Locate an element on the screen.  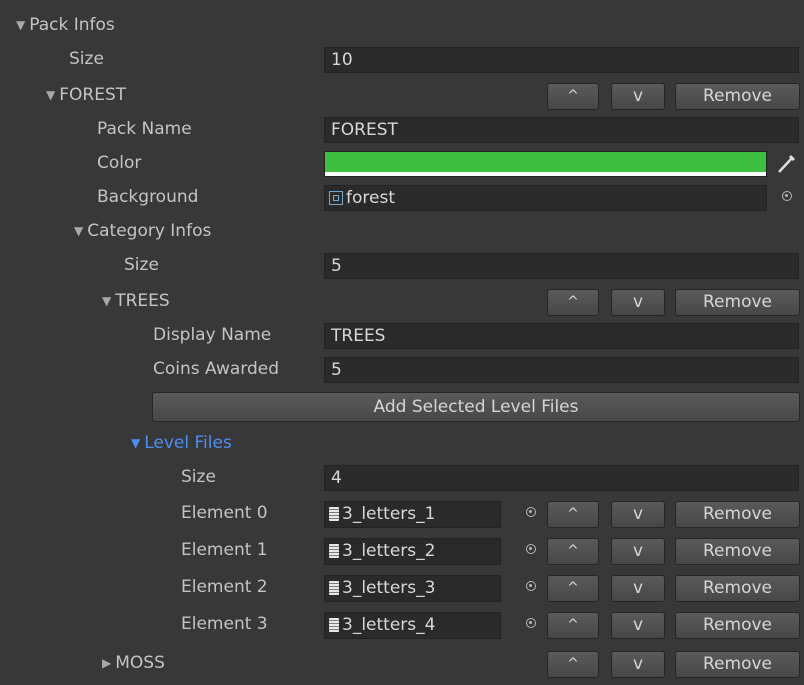
level-file-value: 3_letters_1 is located at coordinates (389, 514).